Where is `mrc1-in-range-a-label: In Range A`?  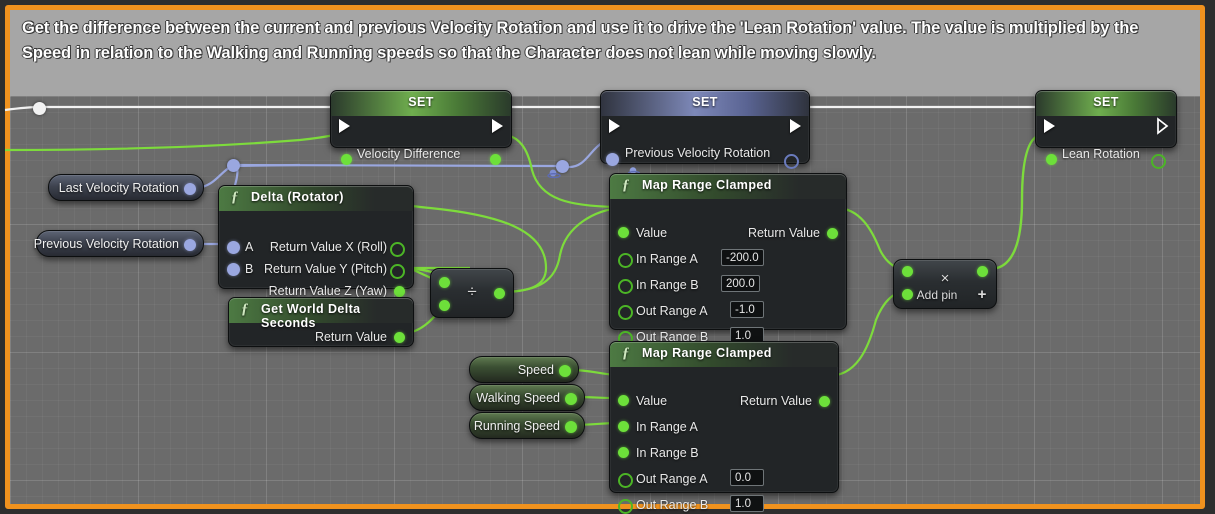
mrc1-in-range-a-label: In Range A is located at coordinates (667, 259).